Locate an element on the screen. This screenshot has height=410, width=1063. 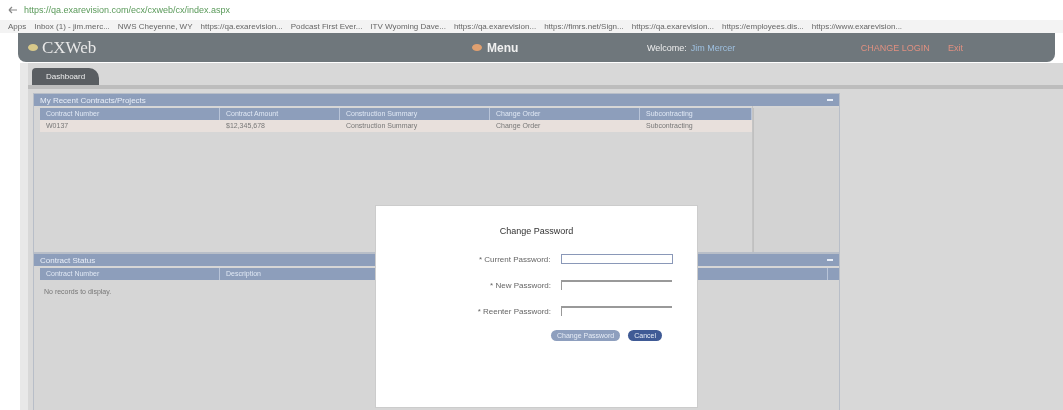
logo: CXWeb is located at coordinates (70, 47).